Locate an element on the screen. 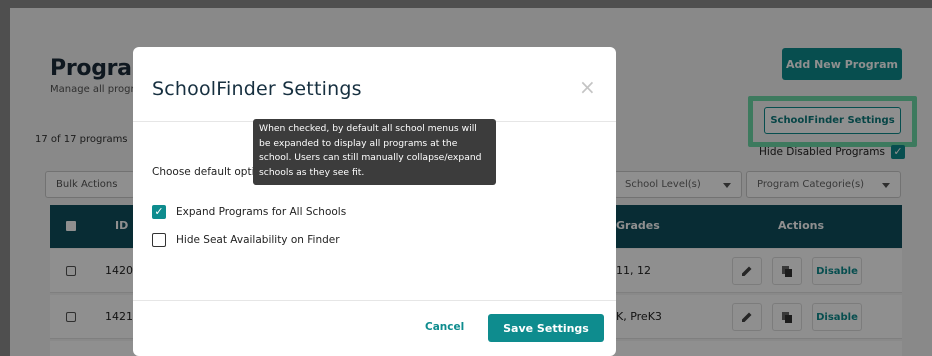 The image size is (932, 356). expand-programs-checkbox: ✓ is located at coordinates (159, 212).